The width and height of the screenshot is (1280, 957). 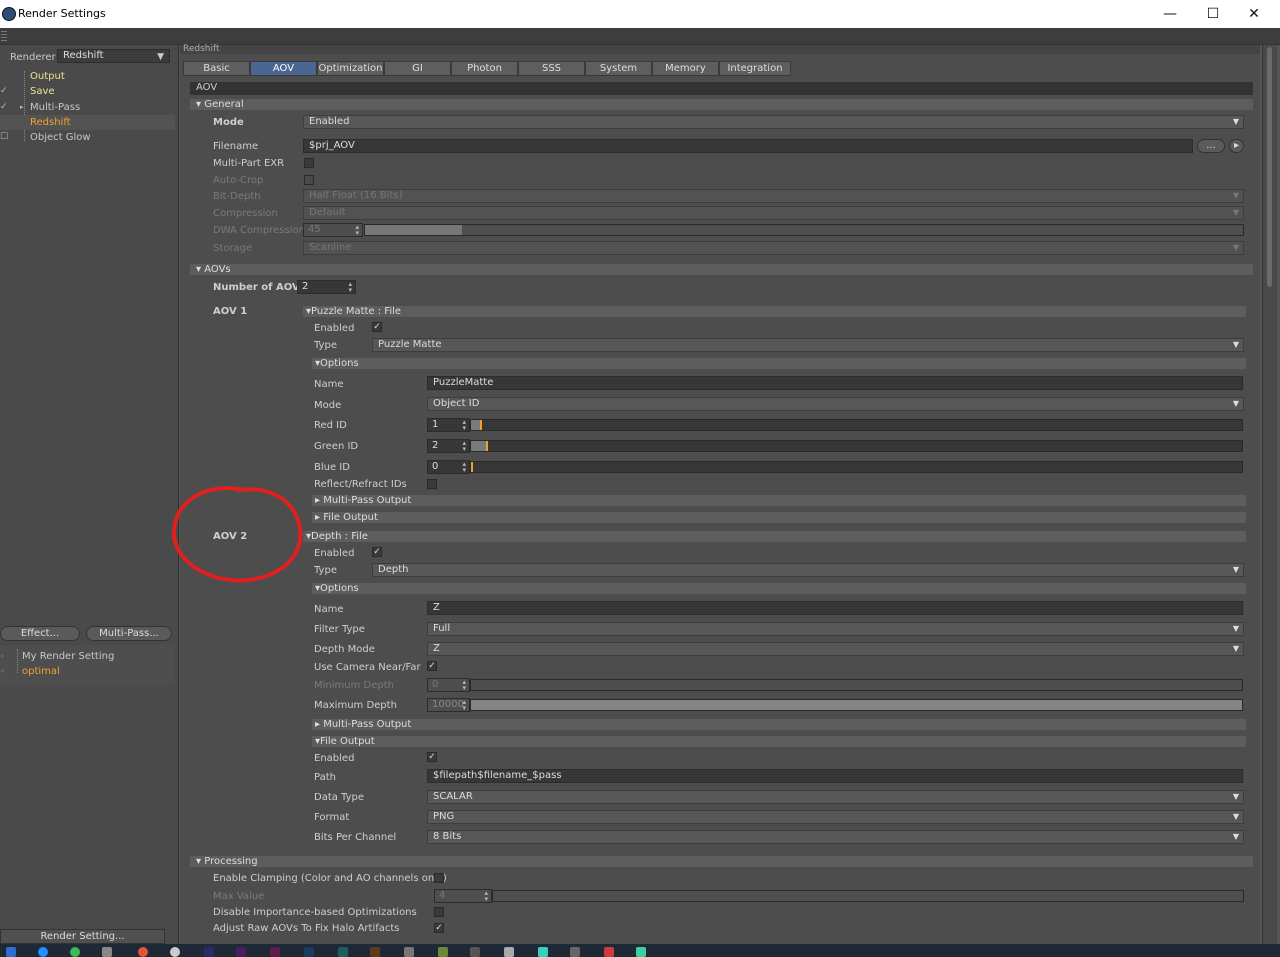 I want to click on max-depth-field: 10000 ▴ ▾, so click(x=448, y=705).